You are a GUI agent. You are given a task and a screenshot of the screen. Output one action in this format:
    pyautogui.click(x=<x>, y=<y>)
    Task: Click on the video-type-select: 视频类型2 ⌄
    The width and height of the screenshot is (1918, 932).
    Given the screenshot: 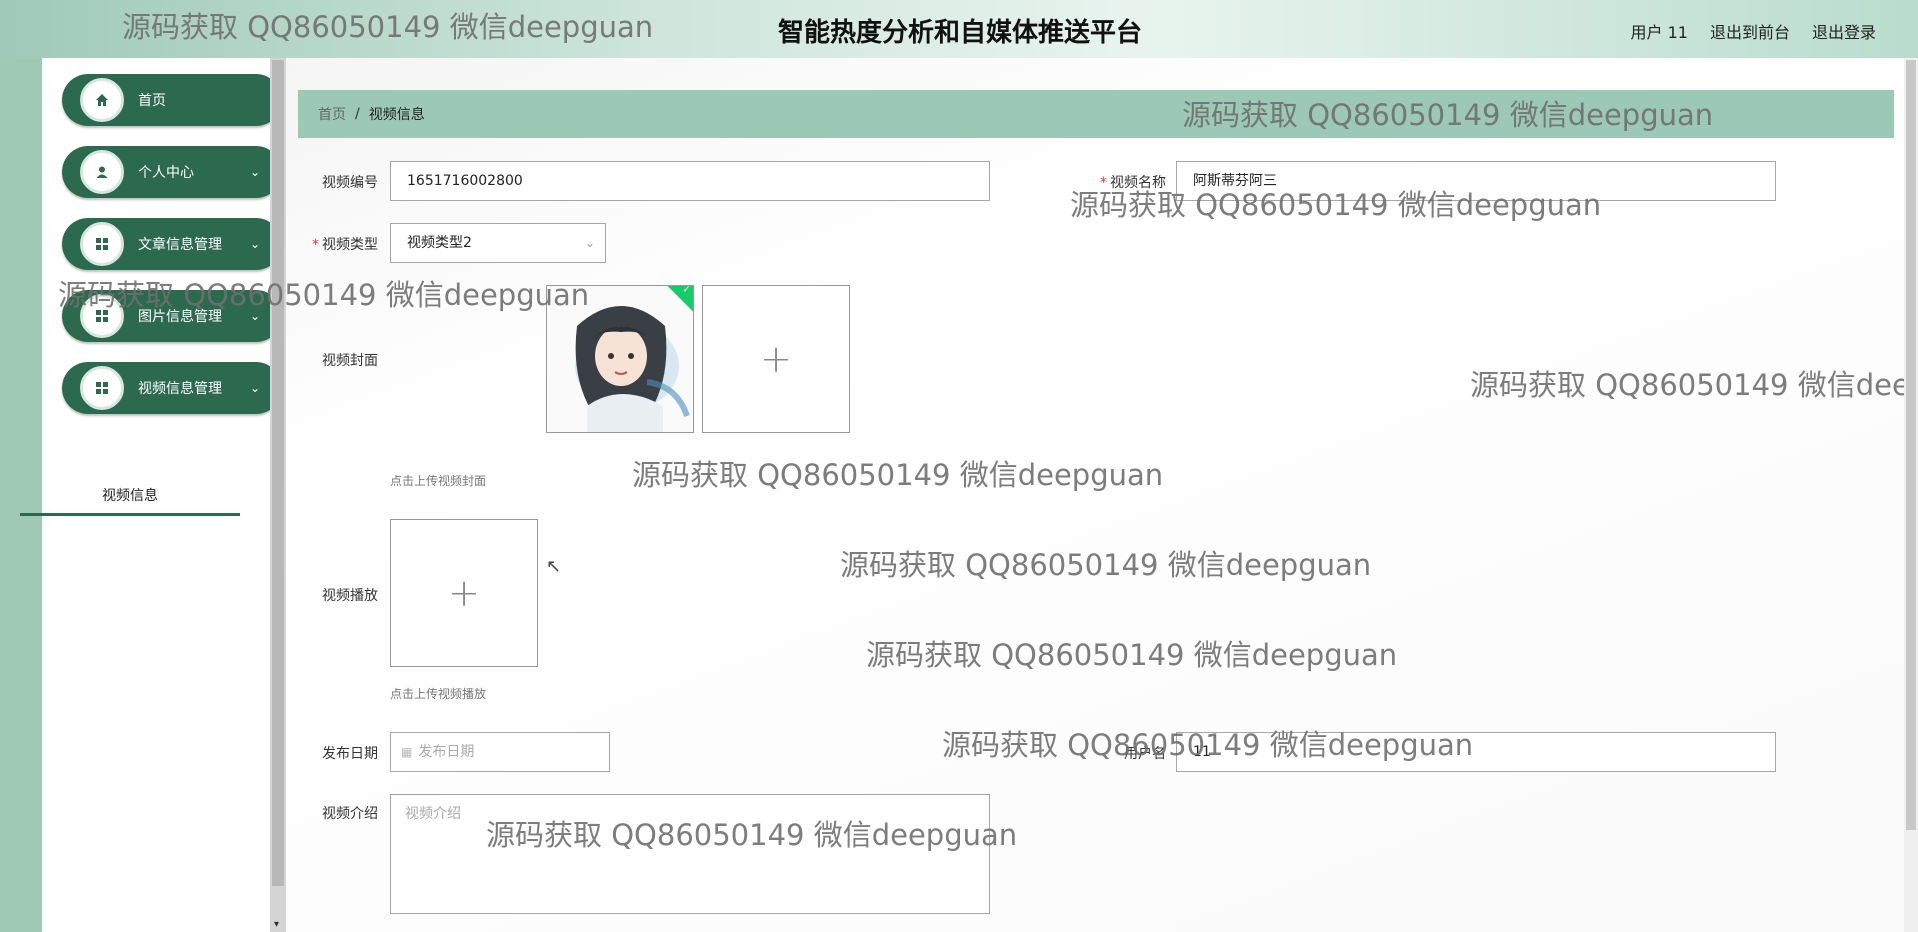 What is the action you would take?
    pyautogui.click(x=498, y=243)
    